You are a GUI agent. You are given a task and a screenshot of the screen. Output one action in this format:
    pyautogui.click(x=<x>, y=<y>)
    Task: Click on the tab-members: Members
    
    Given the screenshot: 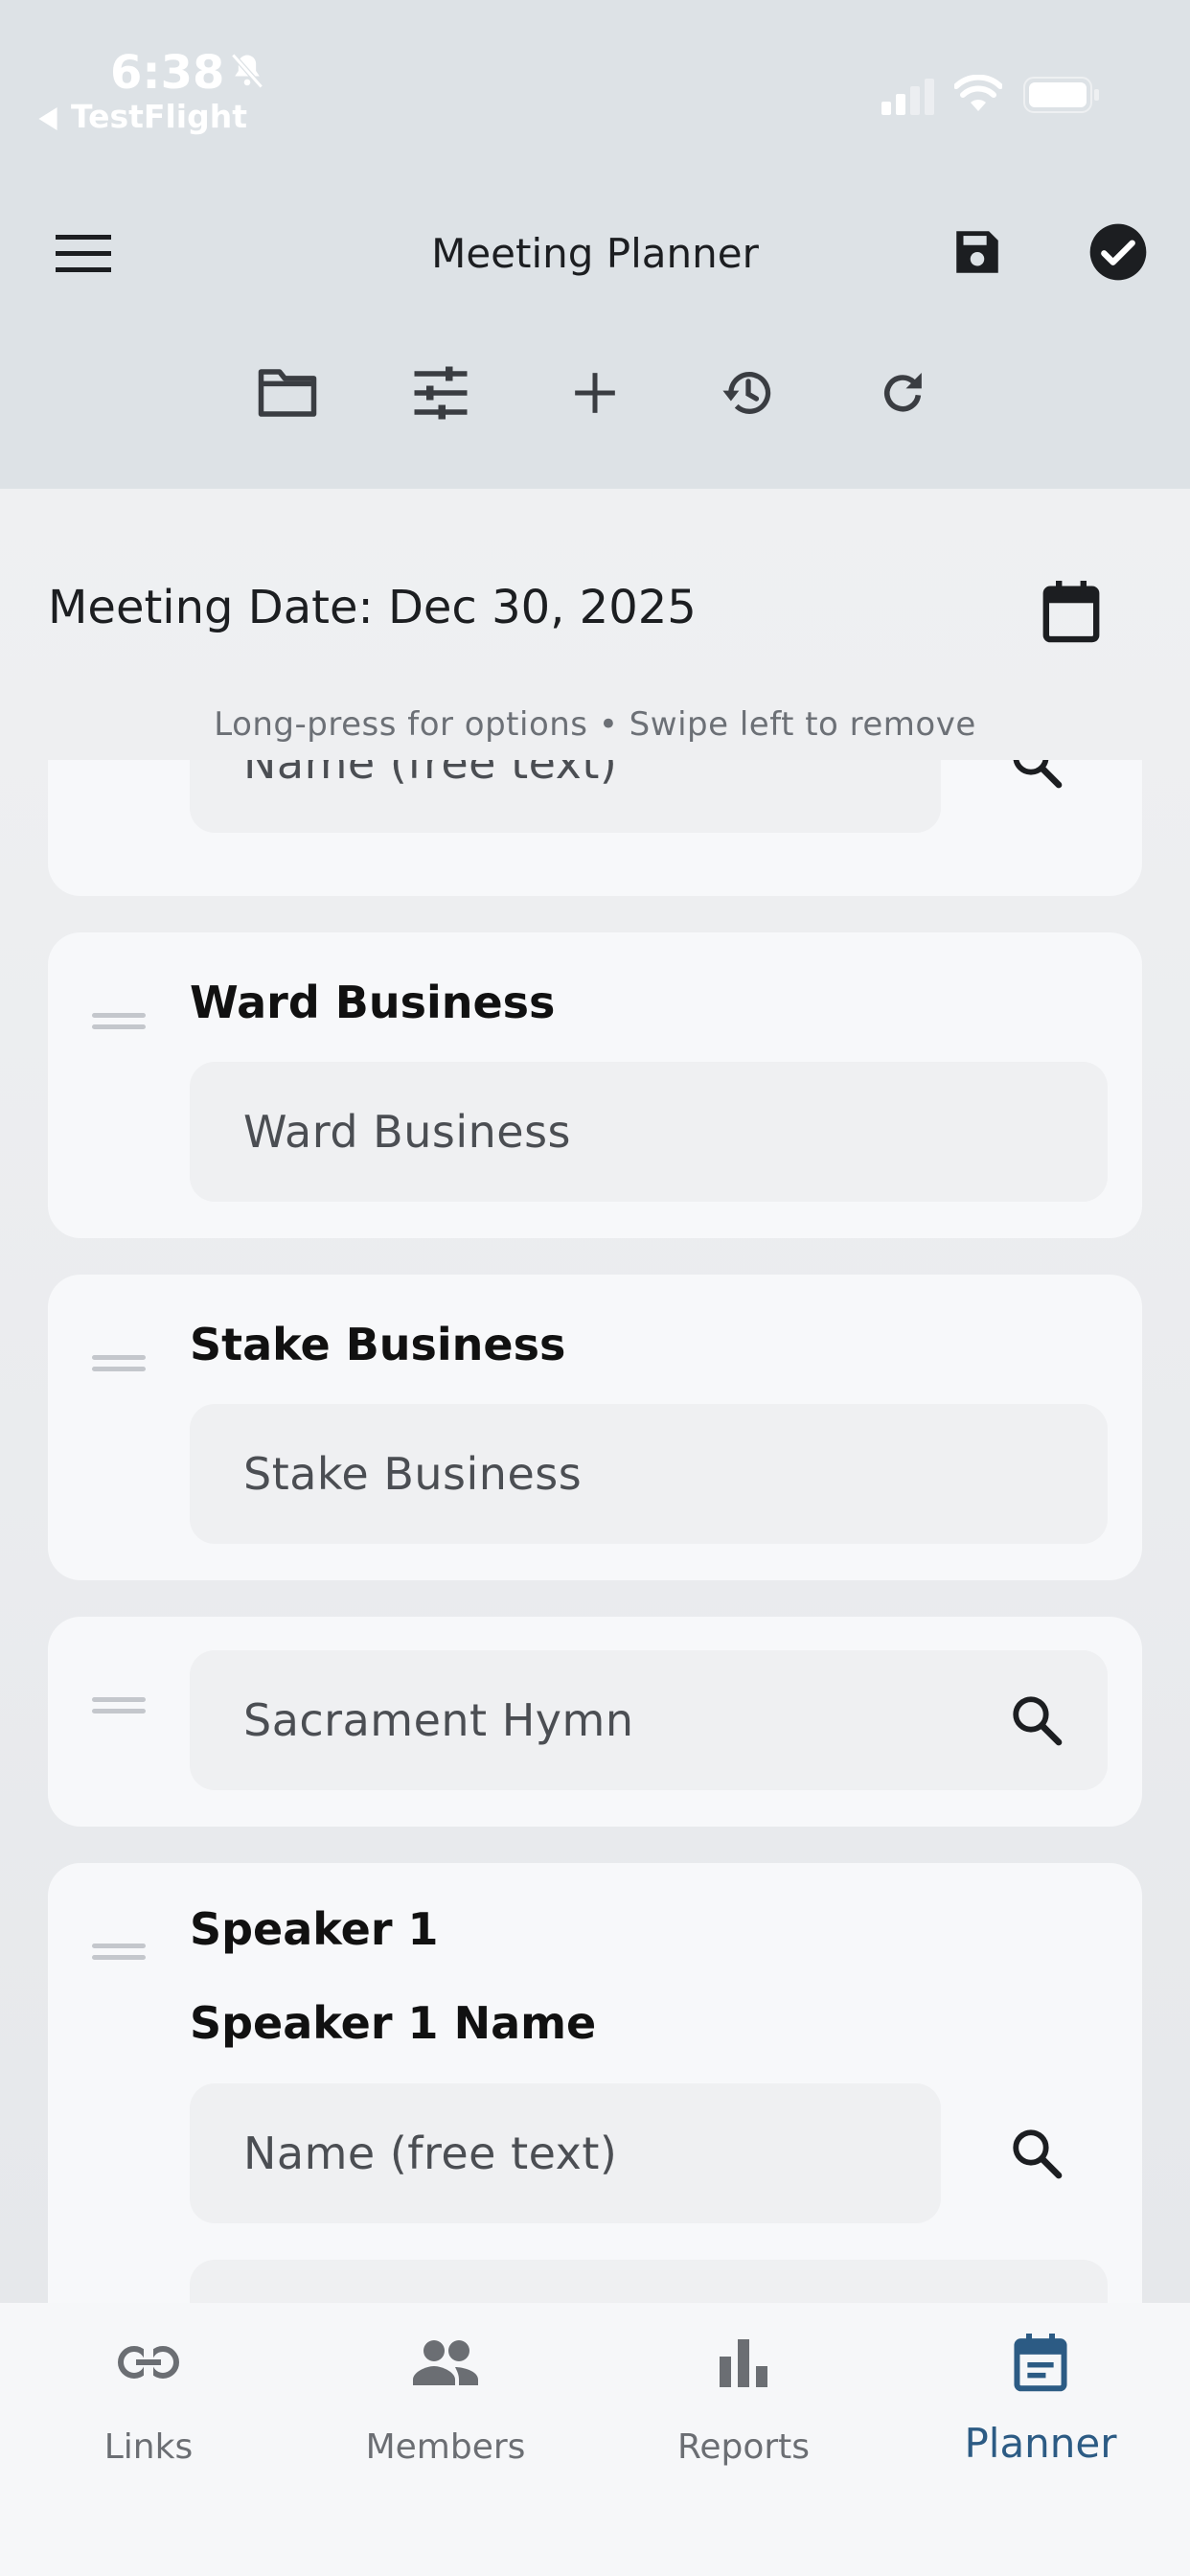 What is the action you would take?
    pyautogui.click(x=445, y=2399)
    